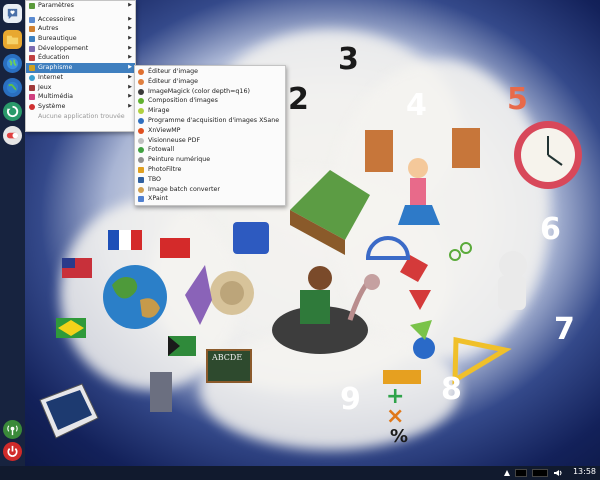 The image size is (600, 480). I want to click on submenu-item-xpaint: XPaint, so click(210, 199).